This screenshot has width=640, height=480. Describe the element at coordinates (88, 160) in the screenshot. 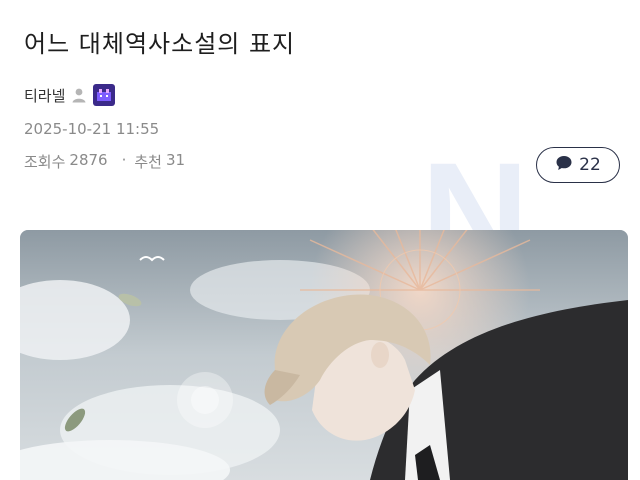

I see `views-count: 2876` at that location.